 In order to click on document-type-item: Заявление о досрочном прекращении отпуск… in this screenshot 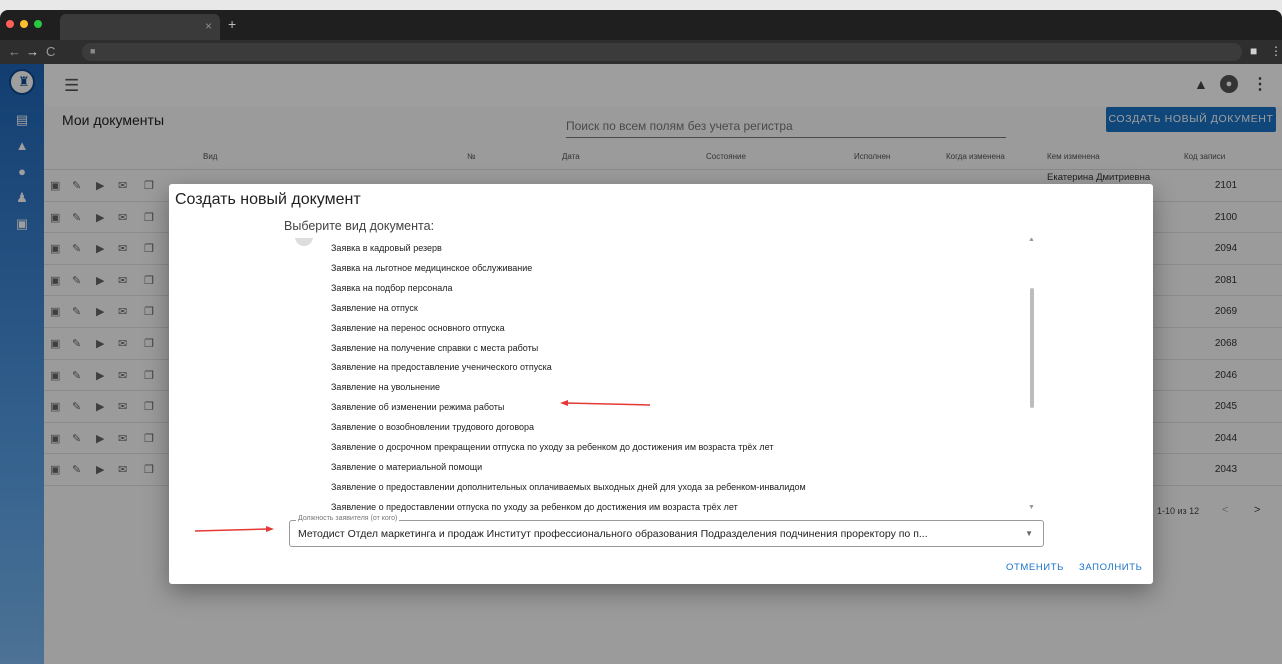, I will do `click(552, 447)`.